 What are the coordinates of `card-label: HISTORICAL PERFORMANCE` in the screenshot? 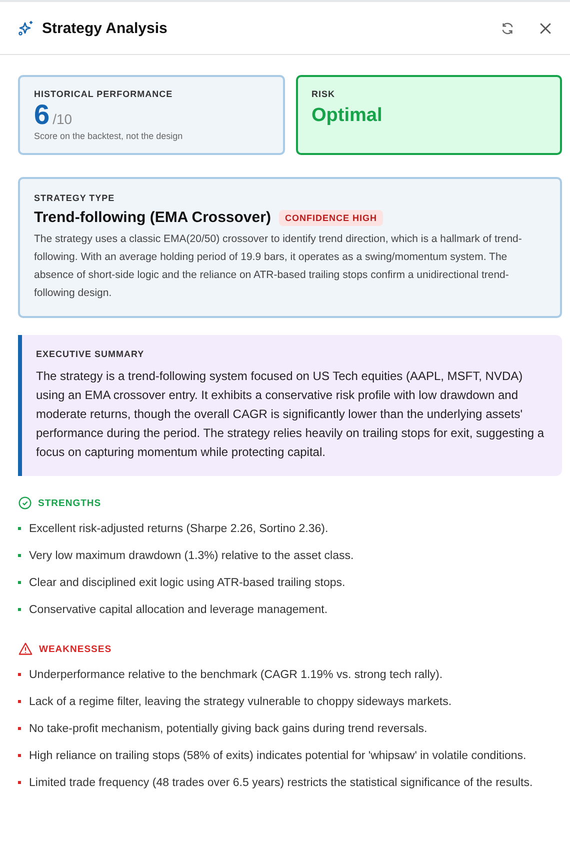 It's located at (104, 94).